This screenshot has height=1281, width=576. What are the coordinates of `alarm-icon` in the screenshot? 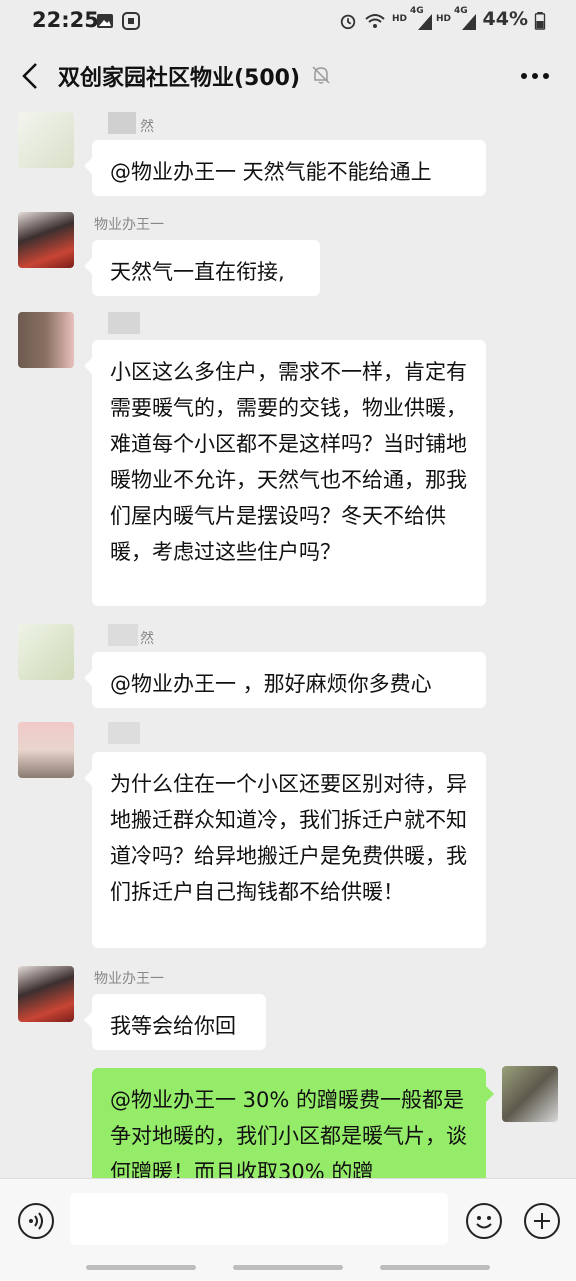 It's located at (348, 22).